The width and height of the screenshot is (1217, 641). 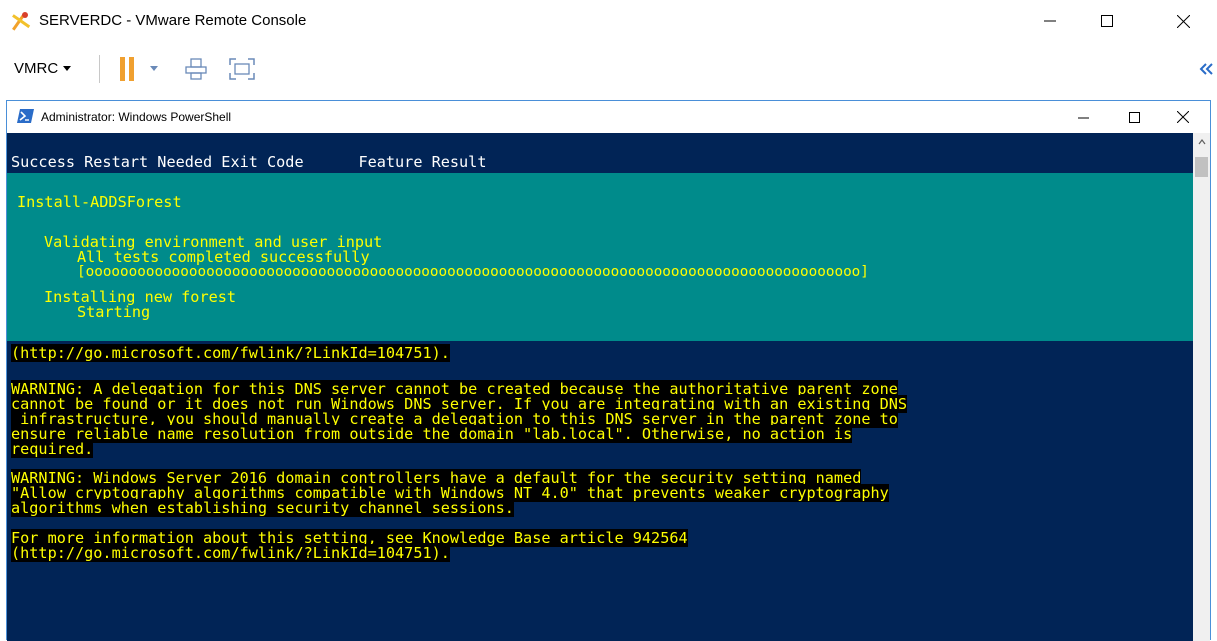 I want to click on power-options-dropdown, so click(x=154, y=69).